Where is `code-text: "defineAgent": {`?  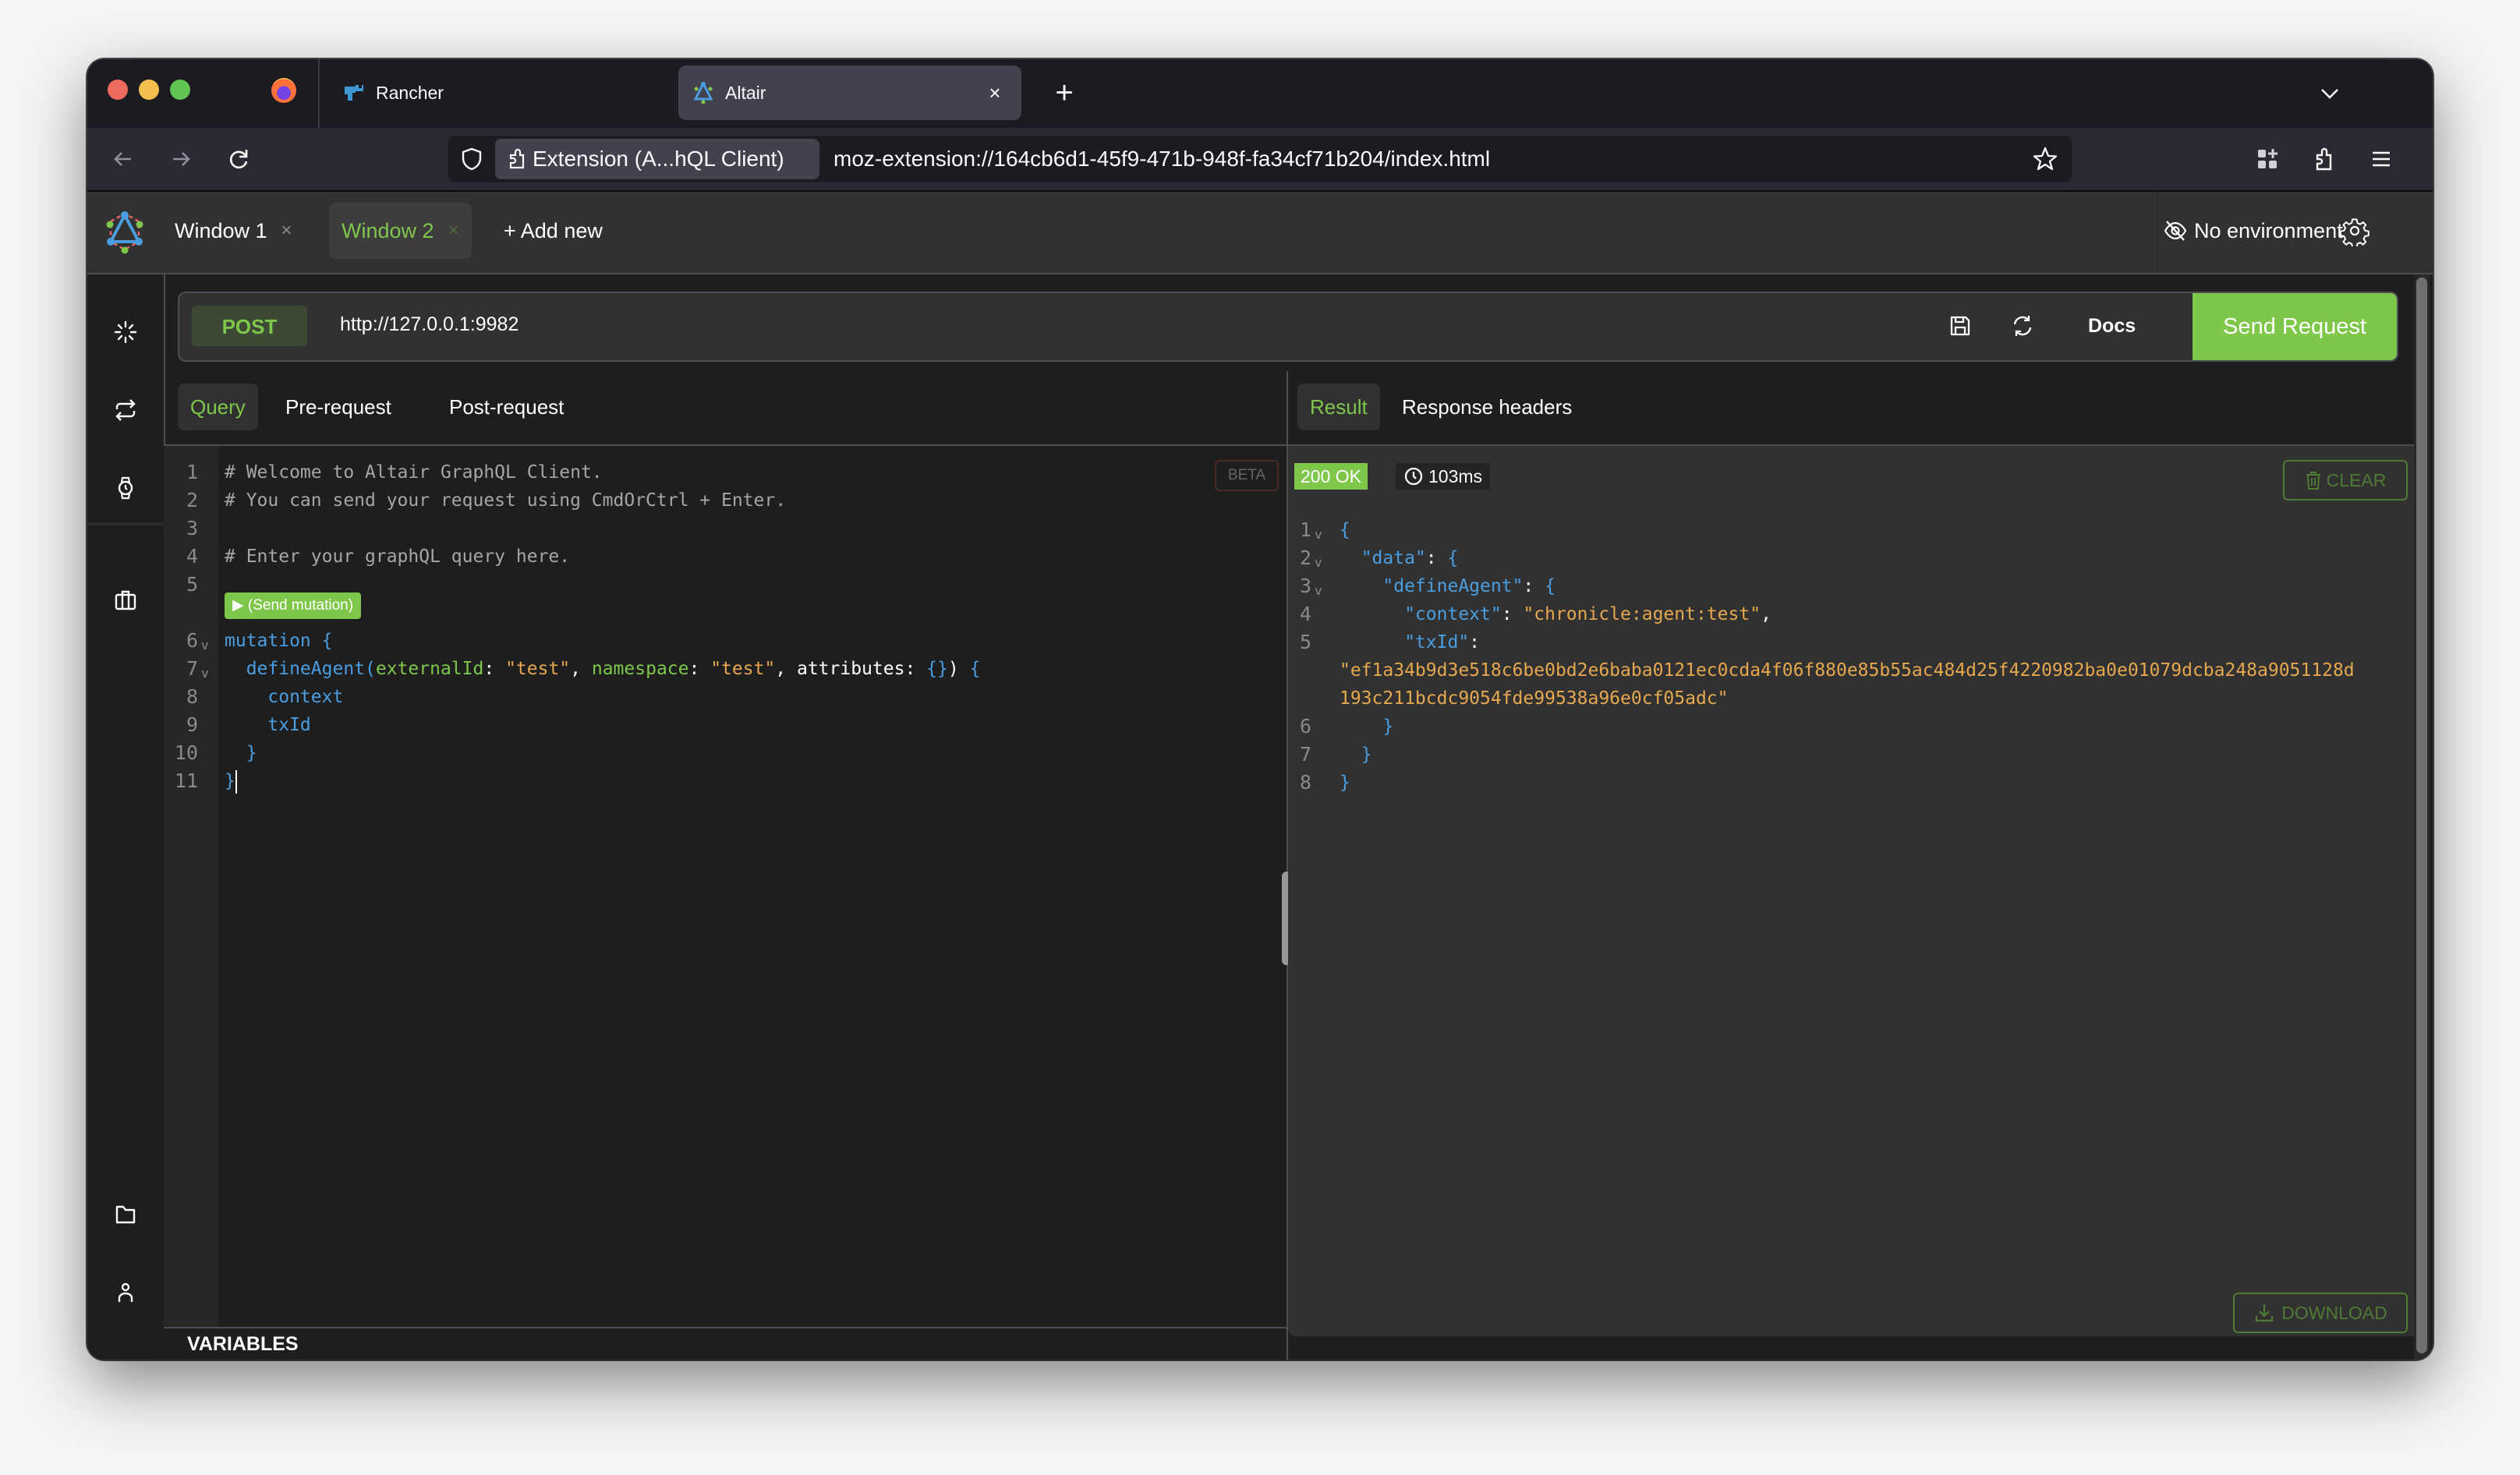 code-text: "defineAgent": { is located at coordinates (1448, 586).